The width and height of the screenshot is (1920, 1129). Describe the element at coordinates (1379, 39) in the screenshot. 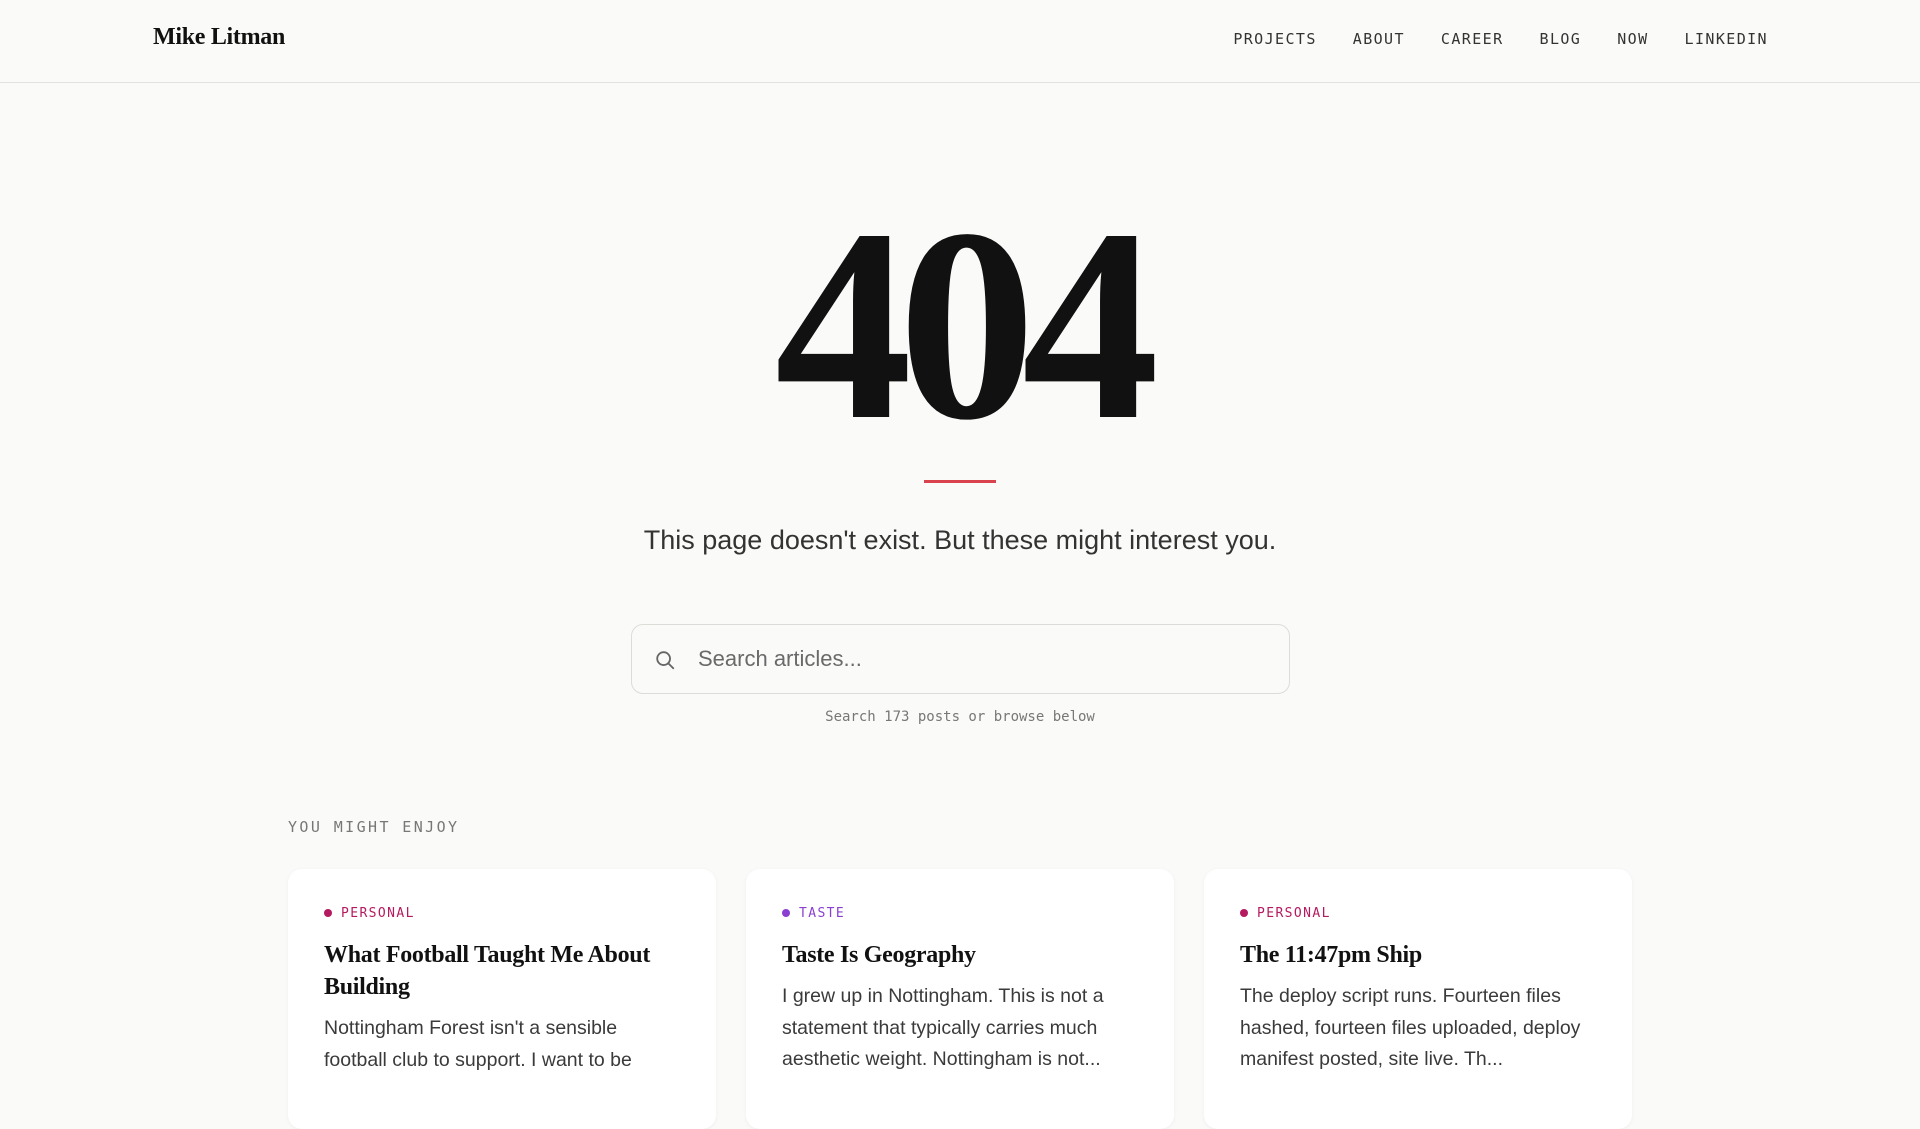

I see `nav-link-about: ABOUT` at that location.